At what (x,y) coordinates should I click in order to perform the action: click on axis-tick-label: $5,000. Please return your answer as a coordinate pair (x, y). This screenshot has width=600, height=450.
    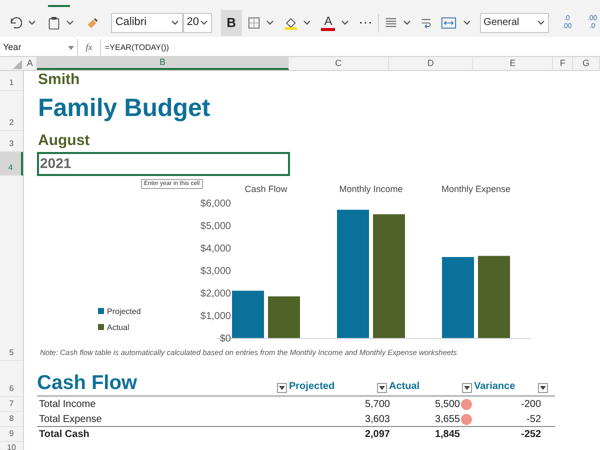
    Looking at the image, I should click on (215, 226).